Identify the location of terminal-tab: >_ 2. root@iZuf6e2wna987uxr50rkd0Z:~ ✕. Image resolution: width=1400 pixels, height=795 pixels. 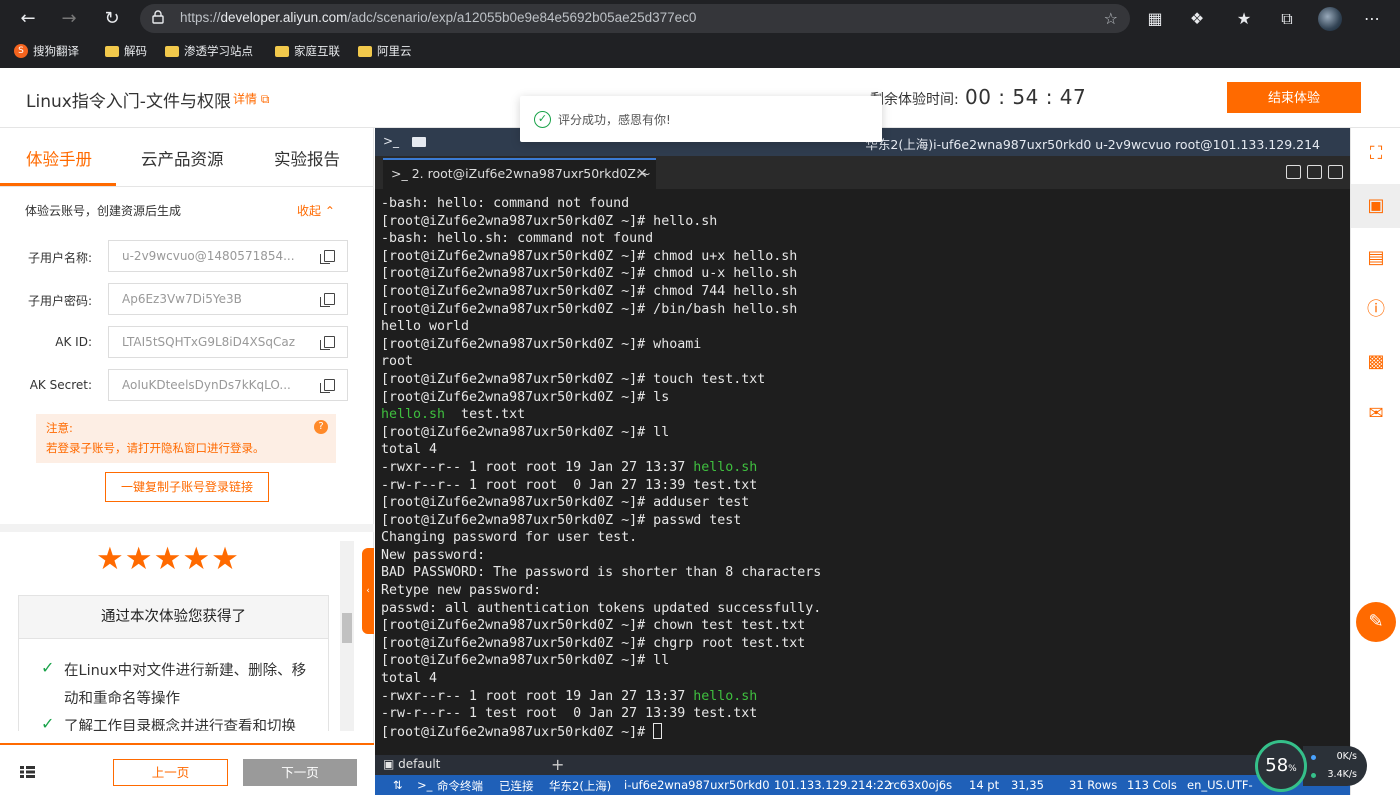
(519, 173).